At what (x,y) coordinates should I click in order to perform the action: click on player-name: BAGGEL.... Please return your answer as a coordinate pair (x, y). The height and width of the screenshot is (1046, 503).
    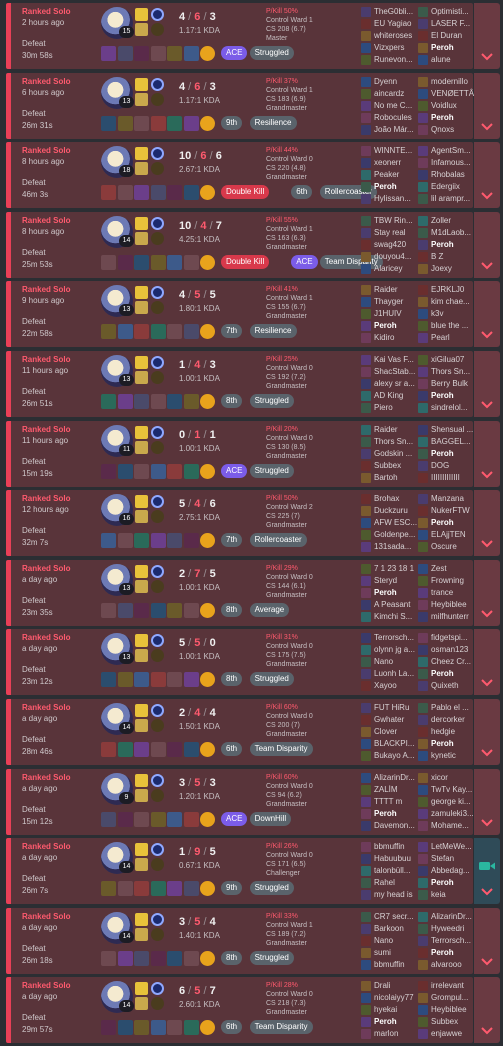
    Looking at the image, I should click on (453, 442).